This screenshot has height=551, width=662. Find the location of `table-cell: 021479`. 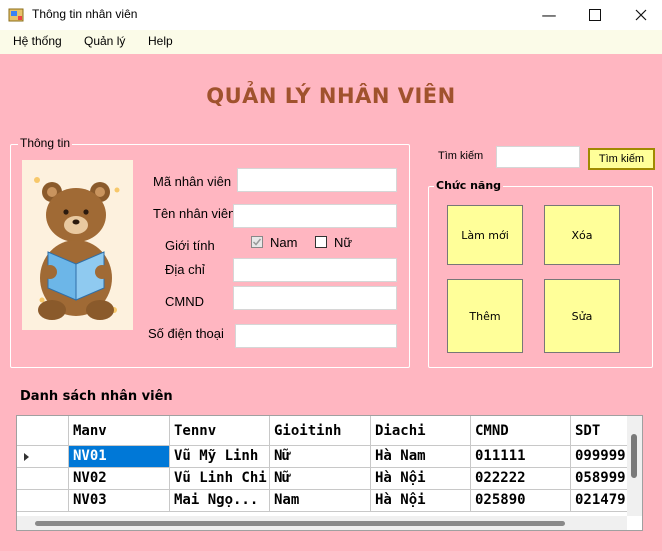

table-cell: 021479 is located at coordinates (601, 501).